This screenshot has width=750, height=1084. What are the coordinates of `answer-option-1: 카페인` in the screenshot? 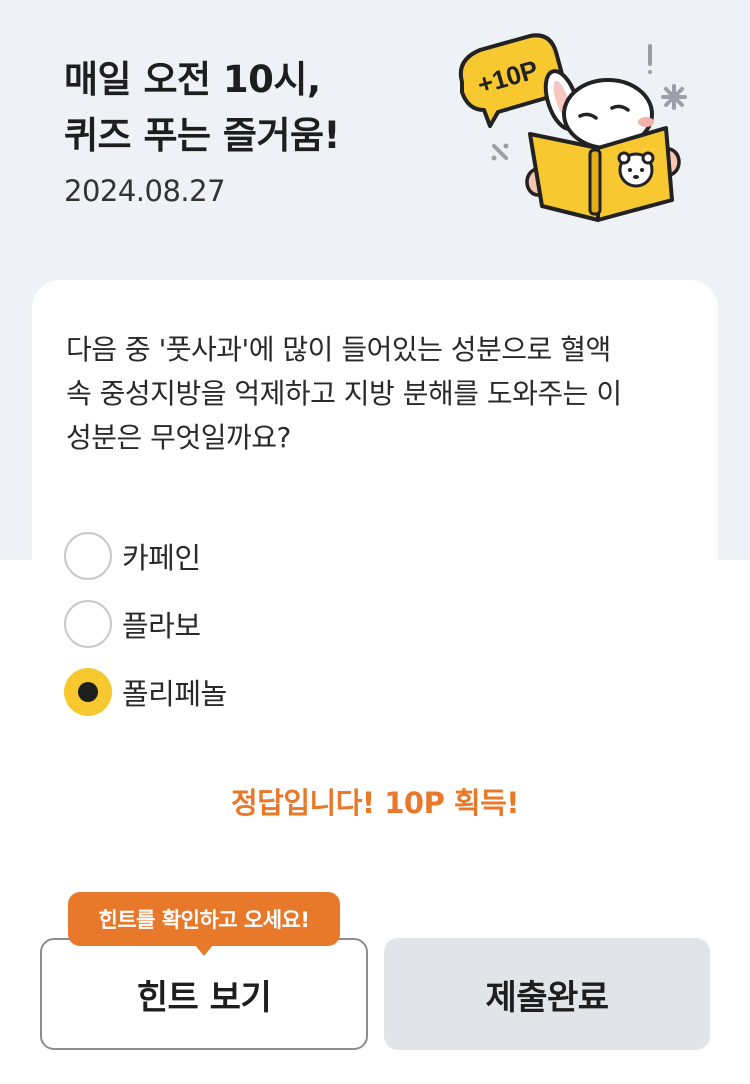 It's located at (132, 556).